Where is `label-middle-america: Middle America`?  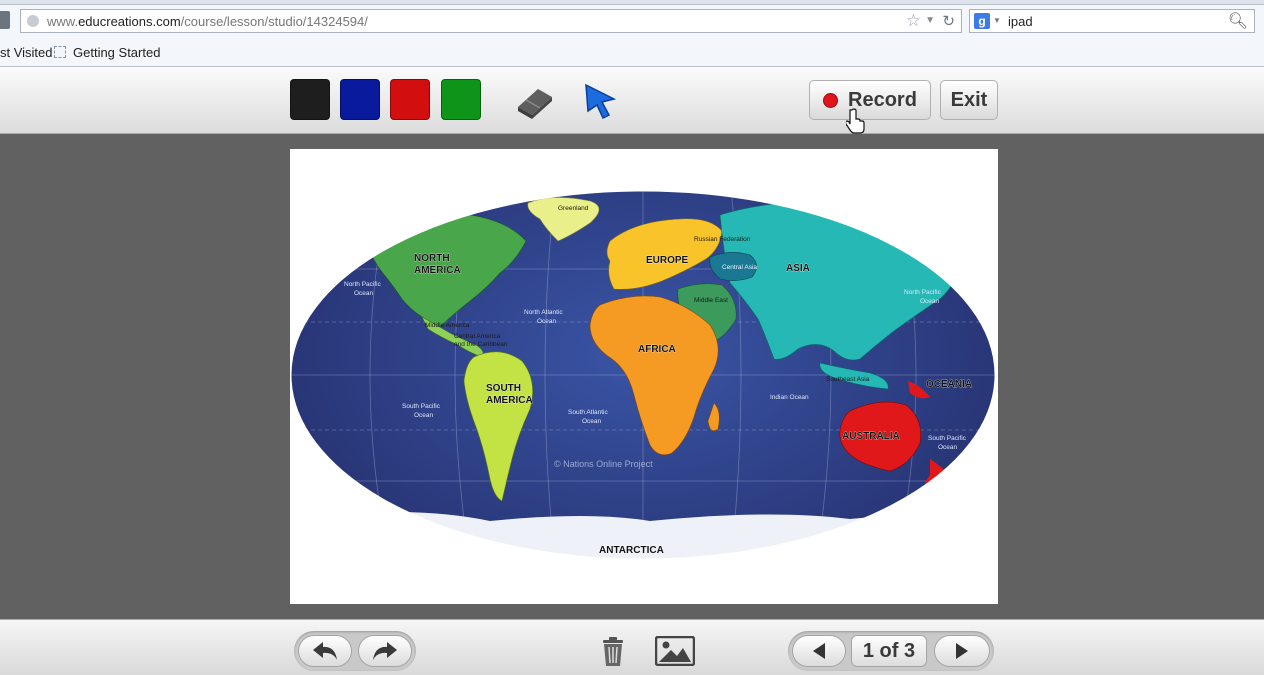
label-middle-america: Middle America is located at coordinates (447, 325).